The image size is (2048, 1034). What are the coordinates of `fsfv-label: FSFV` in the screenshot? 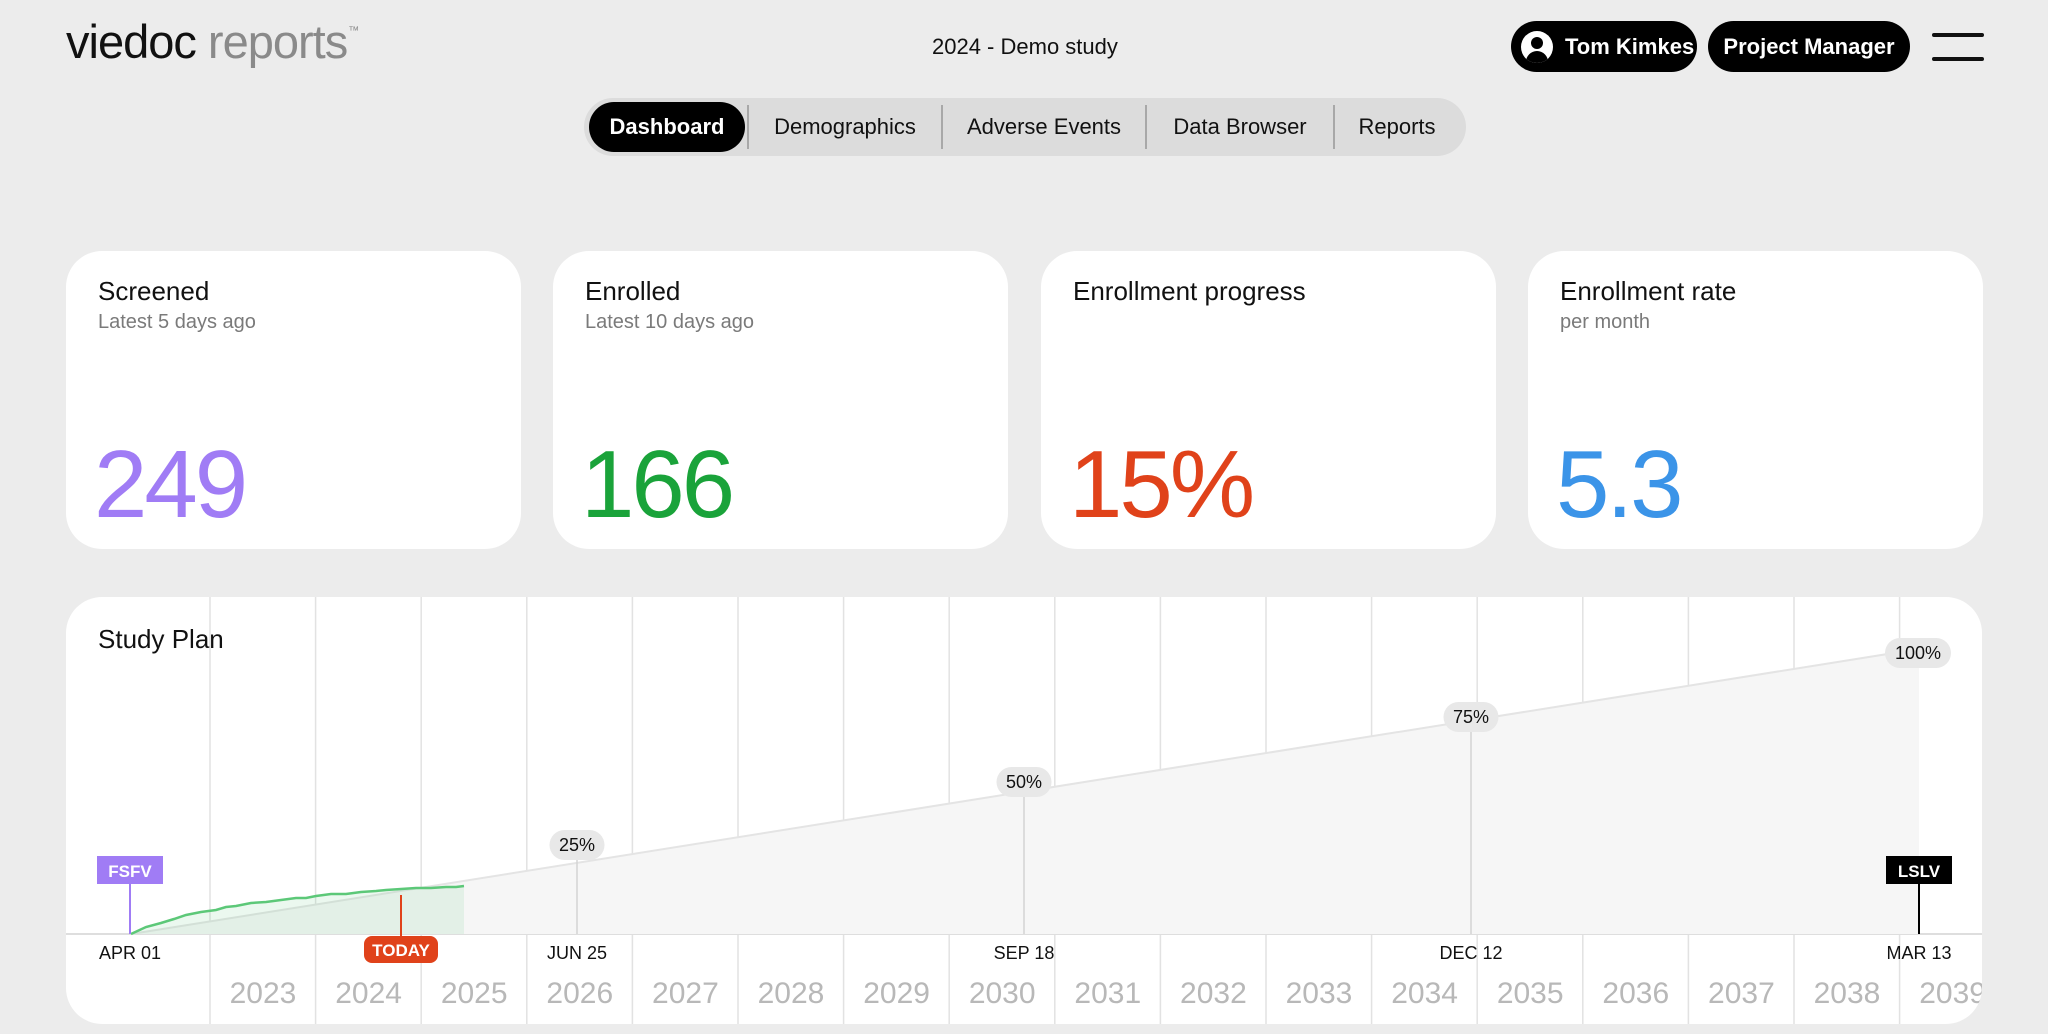 It's located at (130, 871).